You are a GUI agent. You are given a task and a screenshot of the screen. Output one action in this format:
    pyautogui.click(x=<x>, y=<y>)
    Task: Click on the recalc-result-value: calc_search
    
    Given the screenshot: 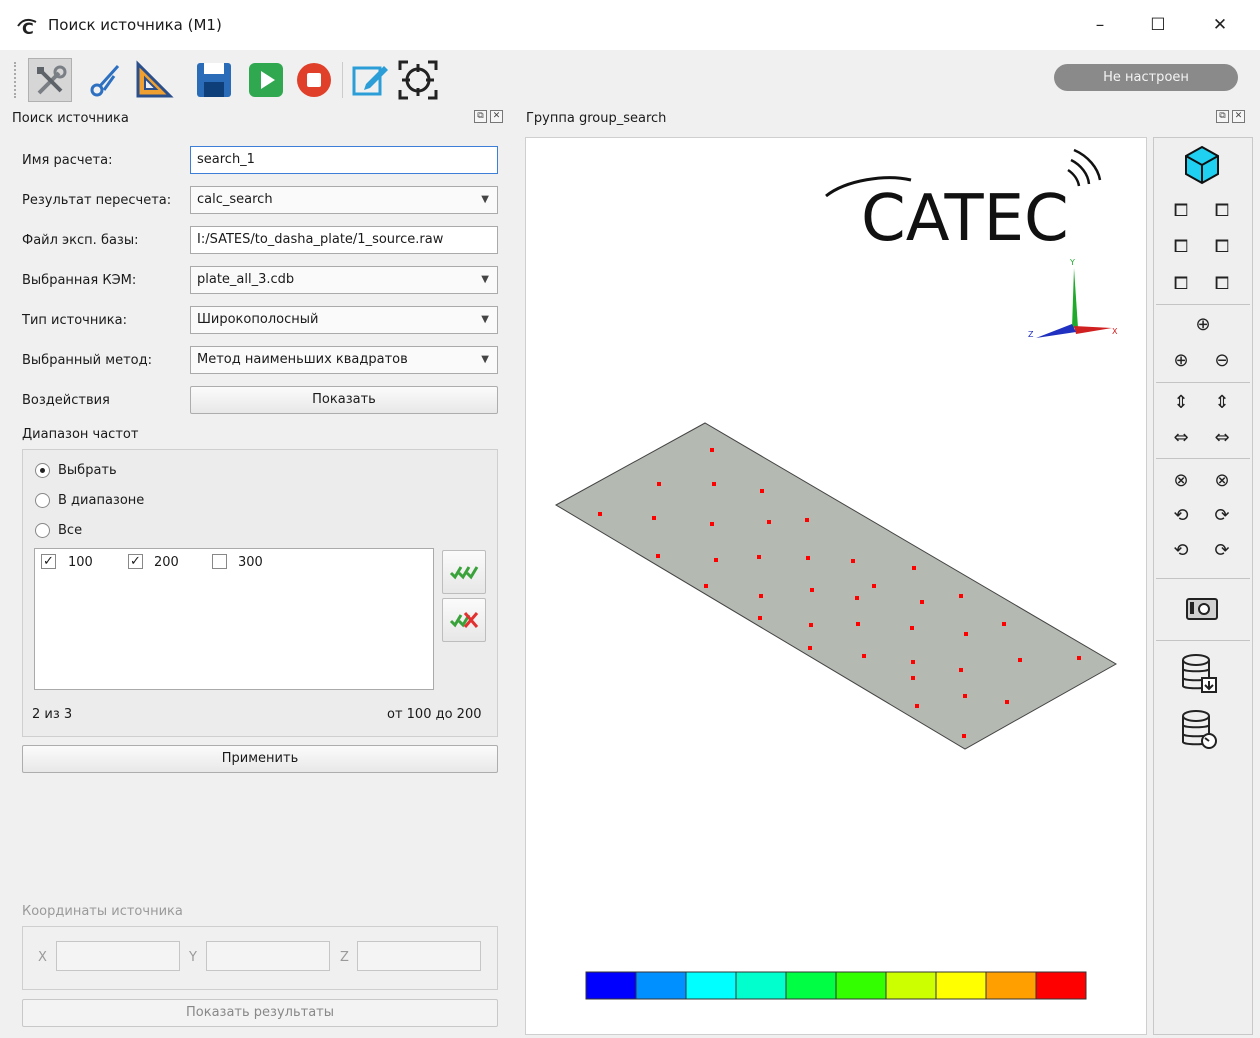 What is the action you would take?
    pyautogui.click(x=235, y=199)
    